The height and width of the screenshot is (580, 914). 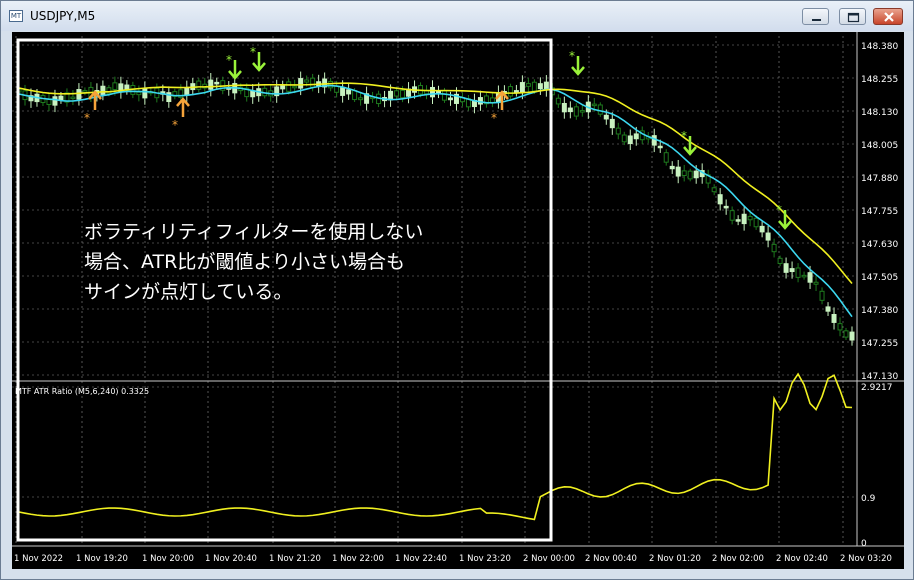 I want to click on minimize-button, so click(x=815, y=16).